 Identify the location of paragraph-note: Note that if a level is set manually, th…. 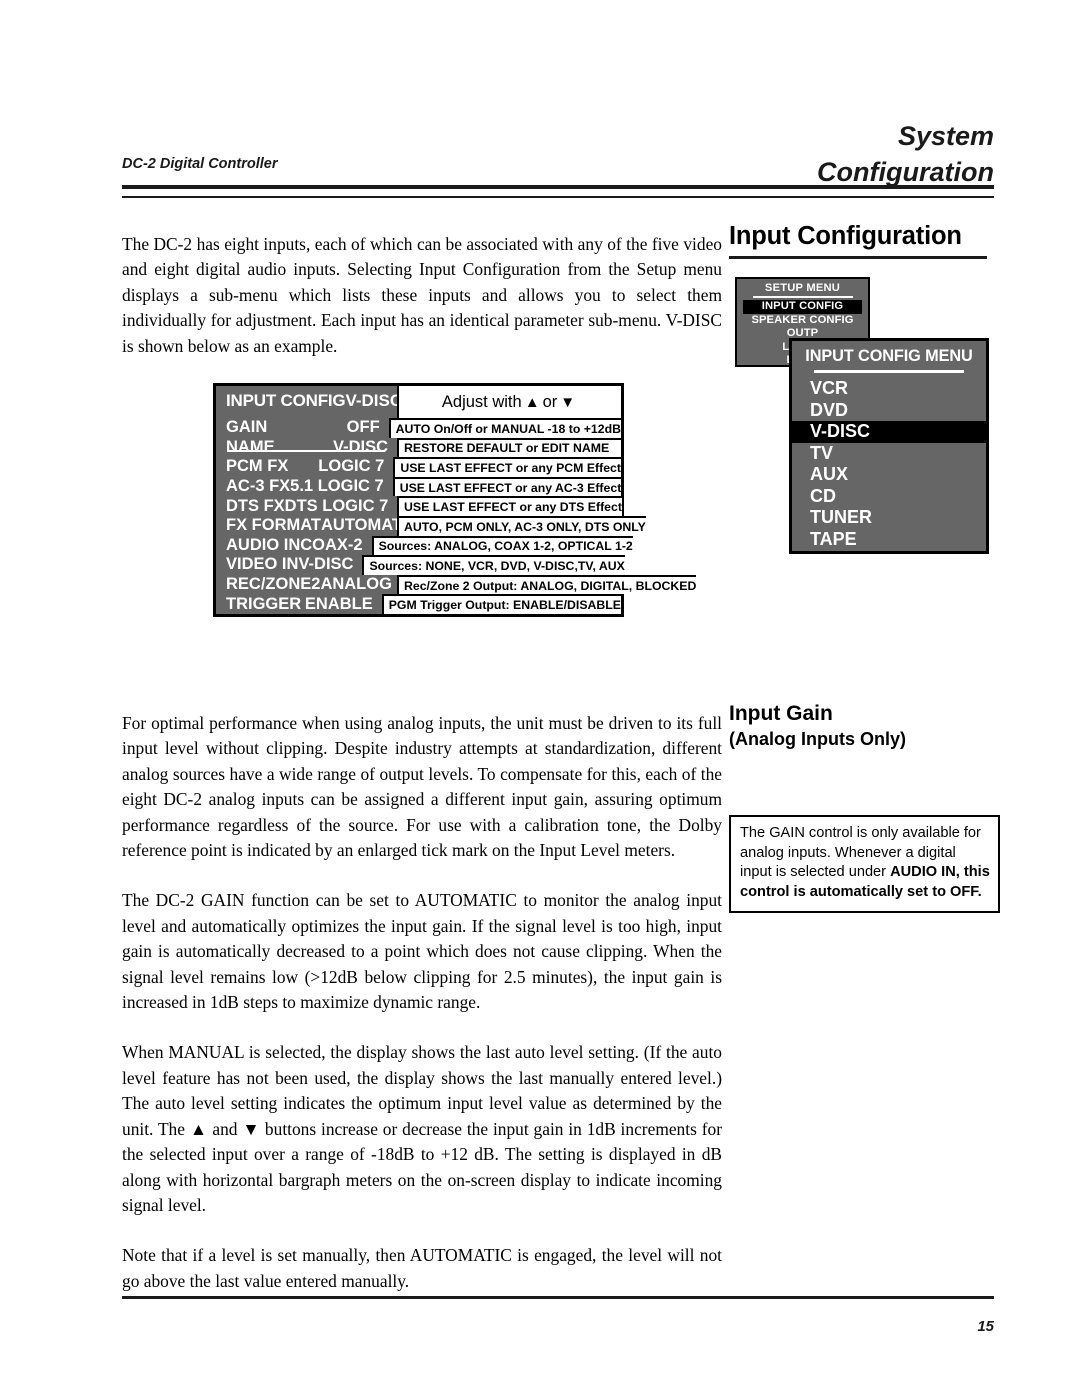
(422, 1268).